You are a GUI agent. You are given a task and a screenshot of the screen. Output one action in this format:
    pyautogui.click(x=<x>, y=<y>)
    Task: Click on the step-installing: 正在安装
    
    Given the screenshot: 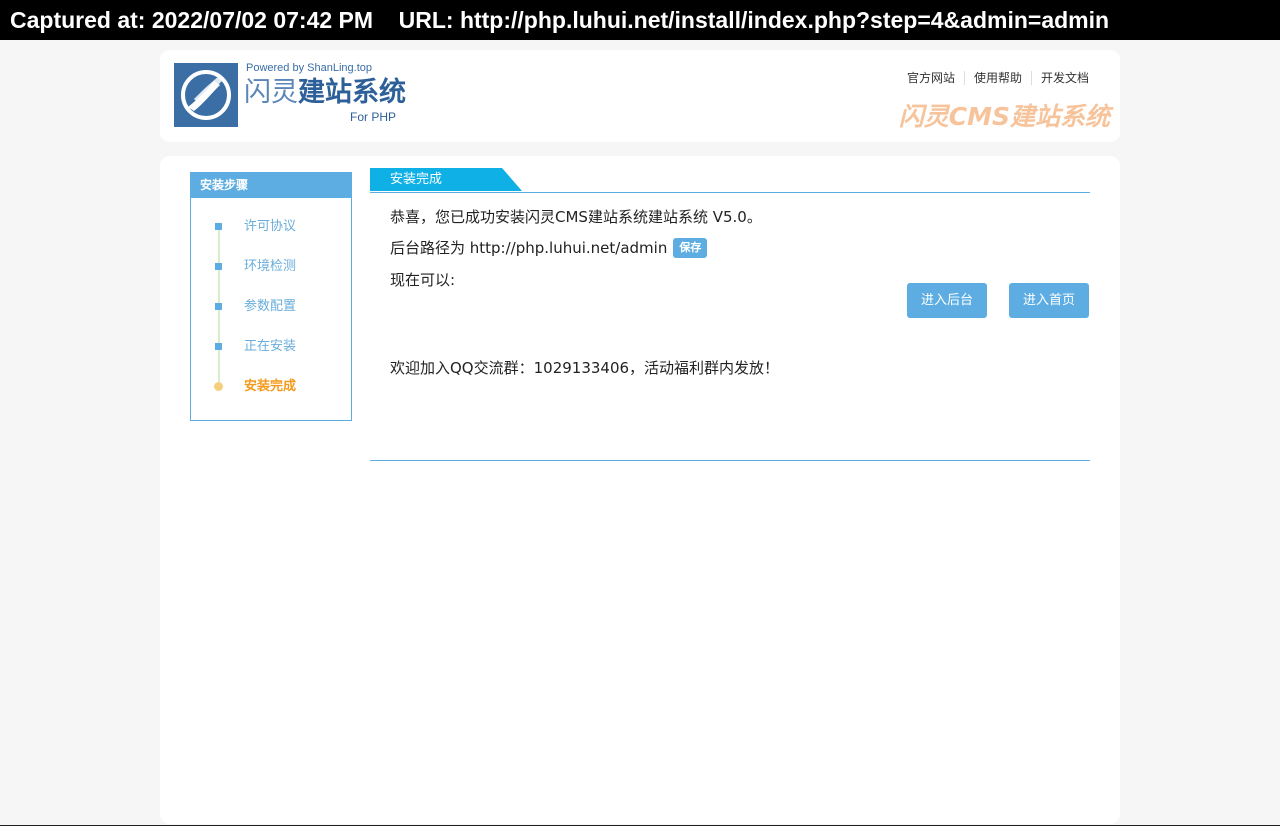 What is the action you would take?
    pyautogui.click(x=271, y=347)
    